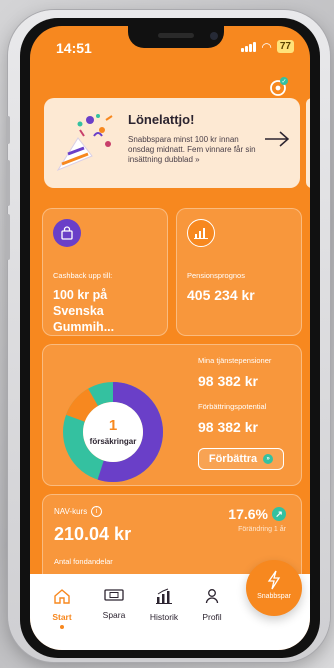 The height and width of the screenshot is (668, 334). Describe the element at coordinates (164, 617) in the screenshot. I see `tab-label: Historik` at that location.